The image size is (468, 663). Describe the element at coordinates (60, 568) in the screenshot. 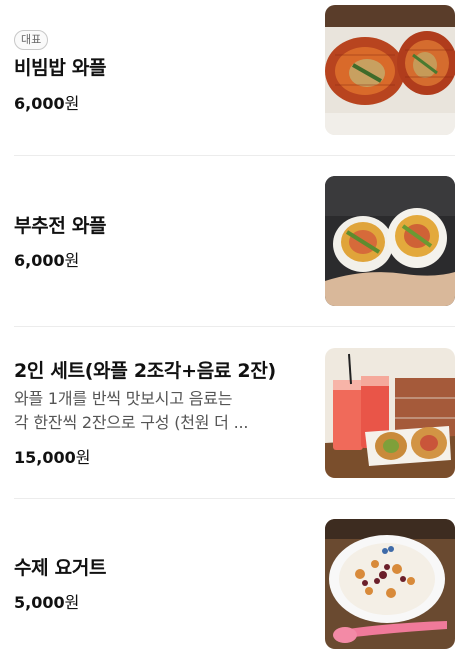

I see `menu-item-name: 수제 요거트` at that location.